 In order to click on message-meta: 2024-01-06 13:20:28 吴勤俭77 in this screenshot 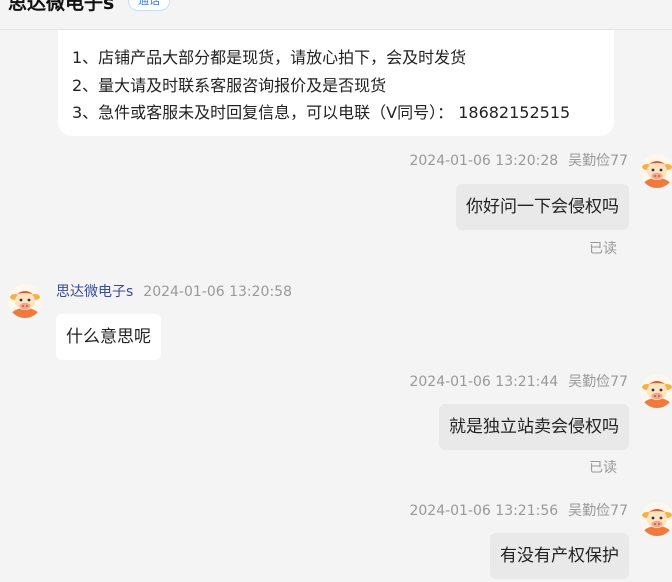, I will do `click(518, 161)`.